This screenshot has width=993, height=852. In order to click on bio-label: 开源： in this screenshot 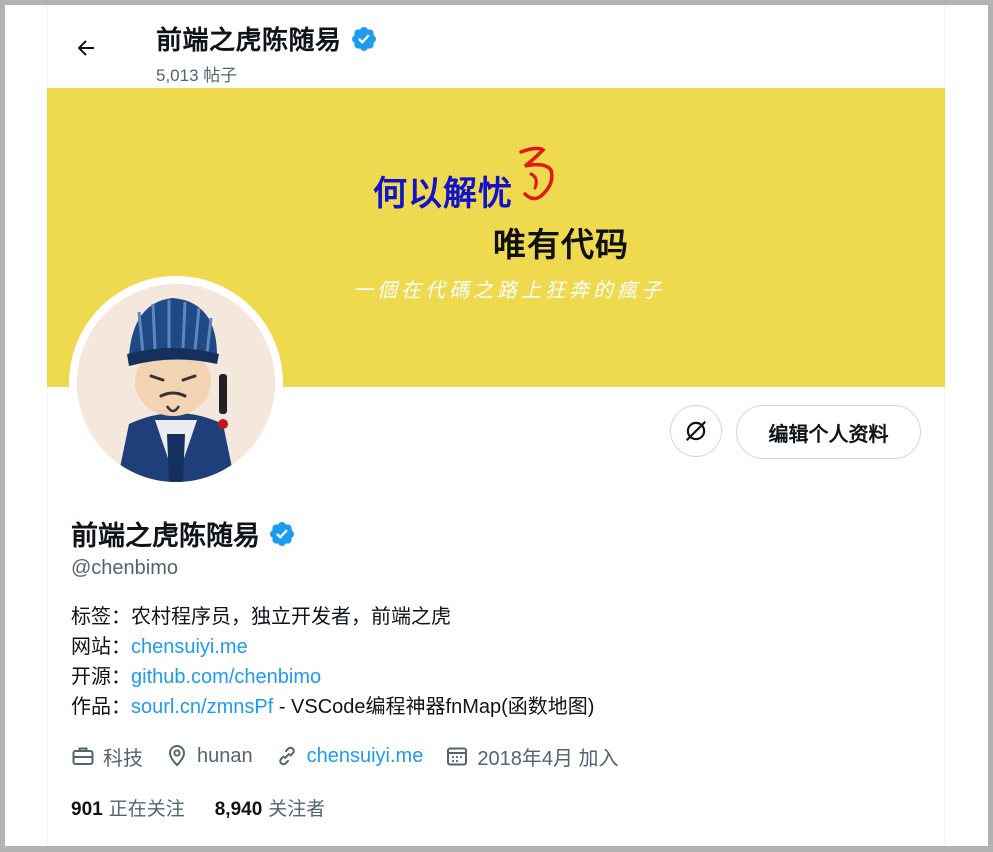, I will do `click(101, 677)`.